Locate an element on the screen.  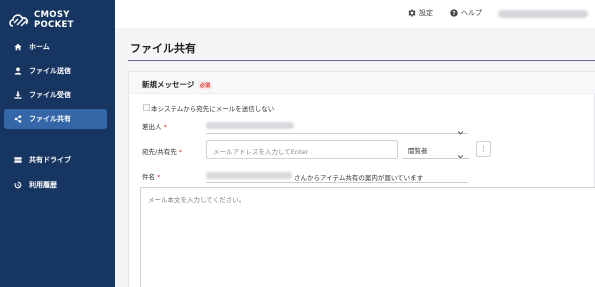
kebab-icon: ⋮ is located at coordinates (483, 149).